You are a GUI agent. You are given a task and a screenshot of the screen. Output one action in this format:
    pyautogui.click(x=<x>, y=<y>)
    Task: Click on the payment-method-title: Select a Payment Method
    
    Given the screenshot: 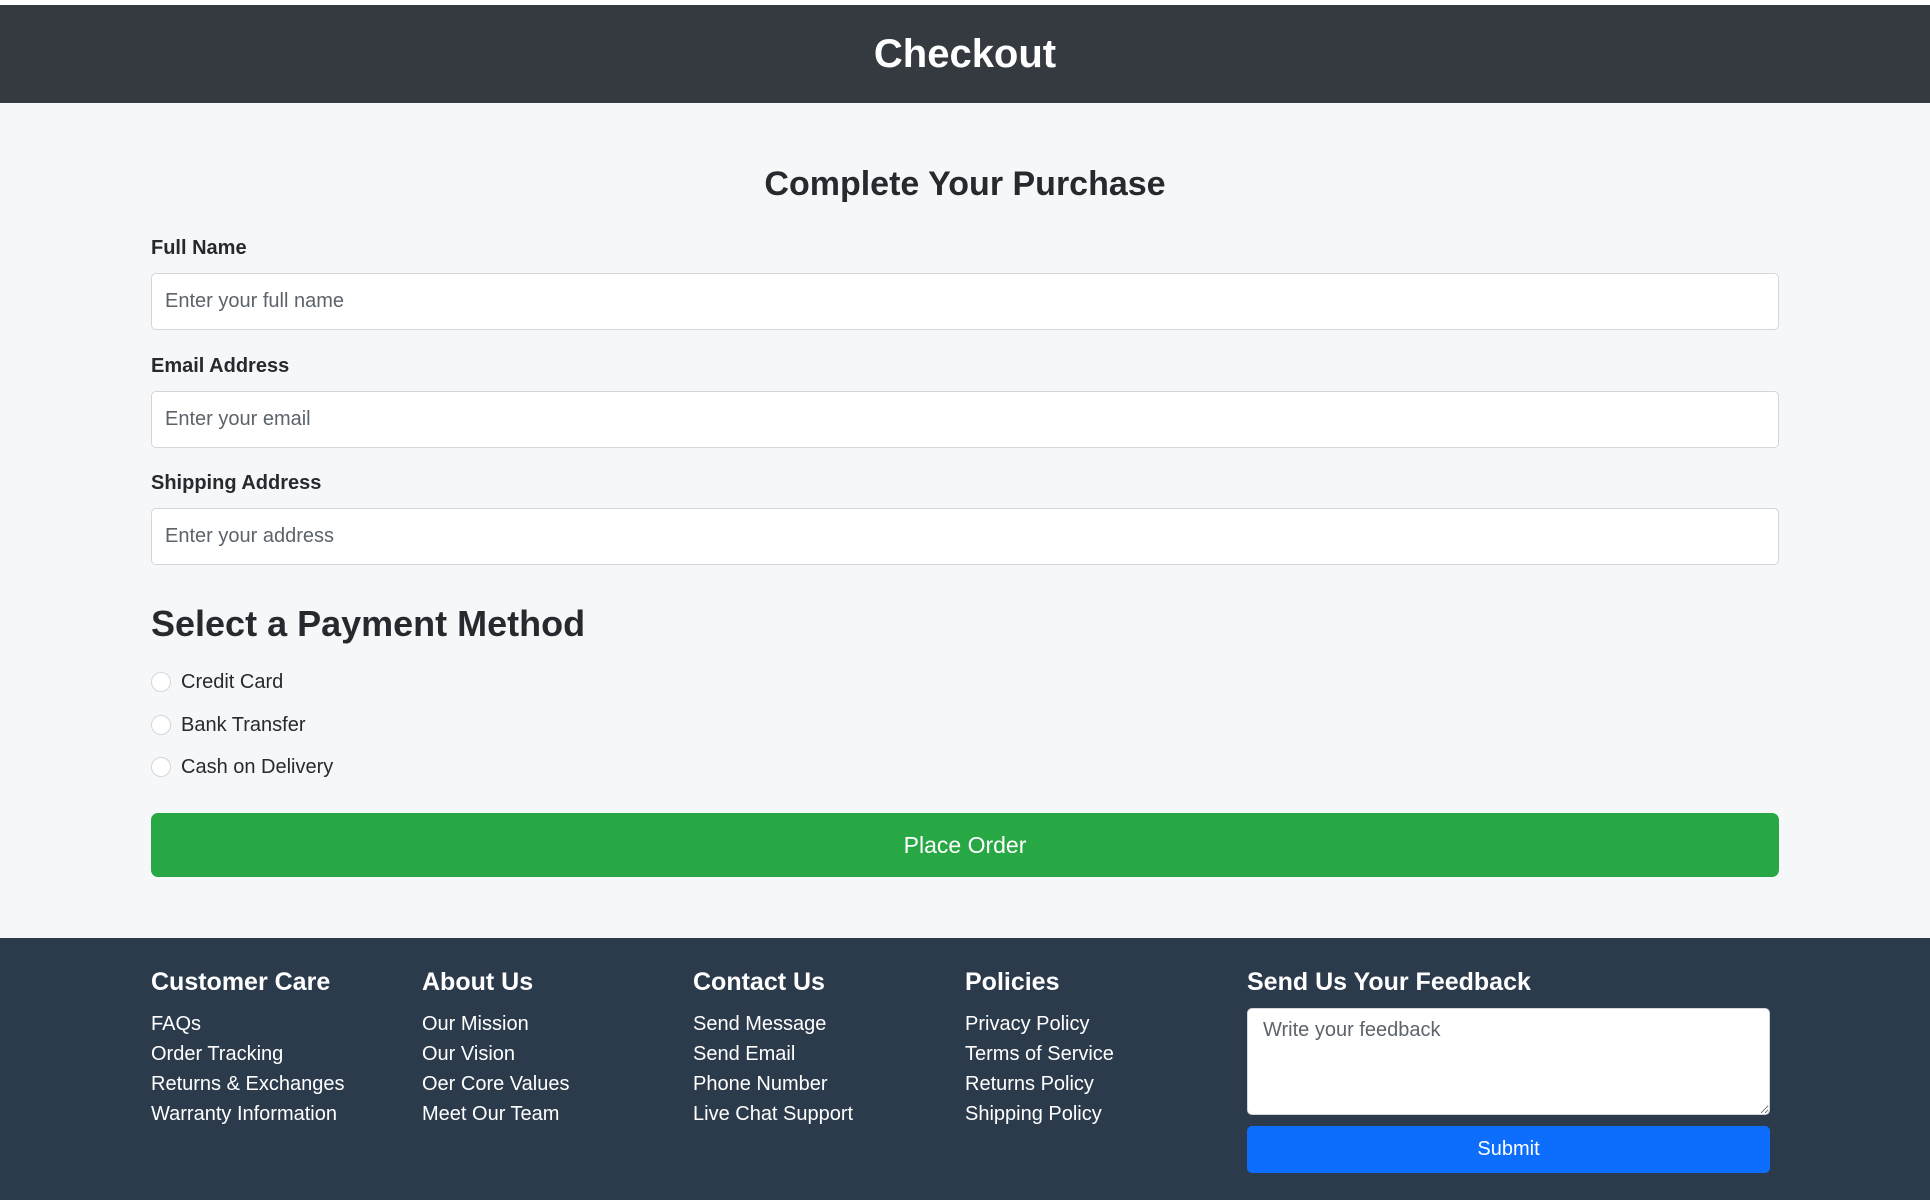 What is the action you would take?
    pyautogui.click(x=368, y=623)
    